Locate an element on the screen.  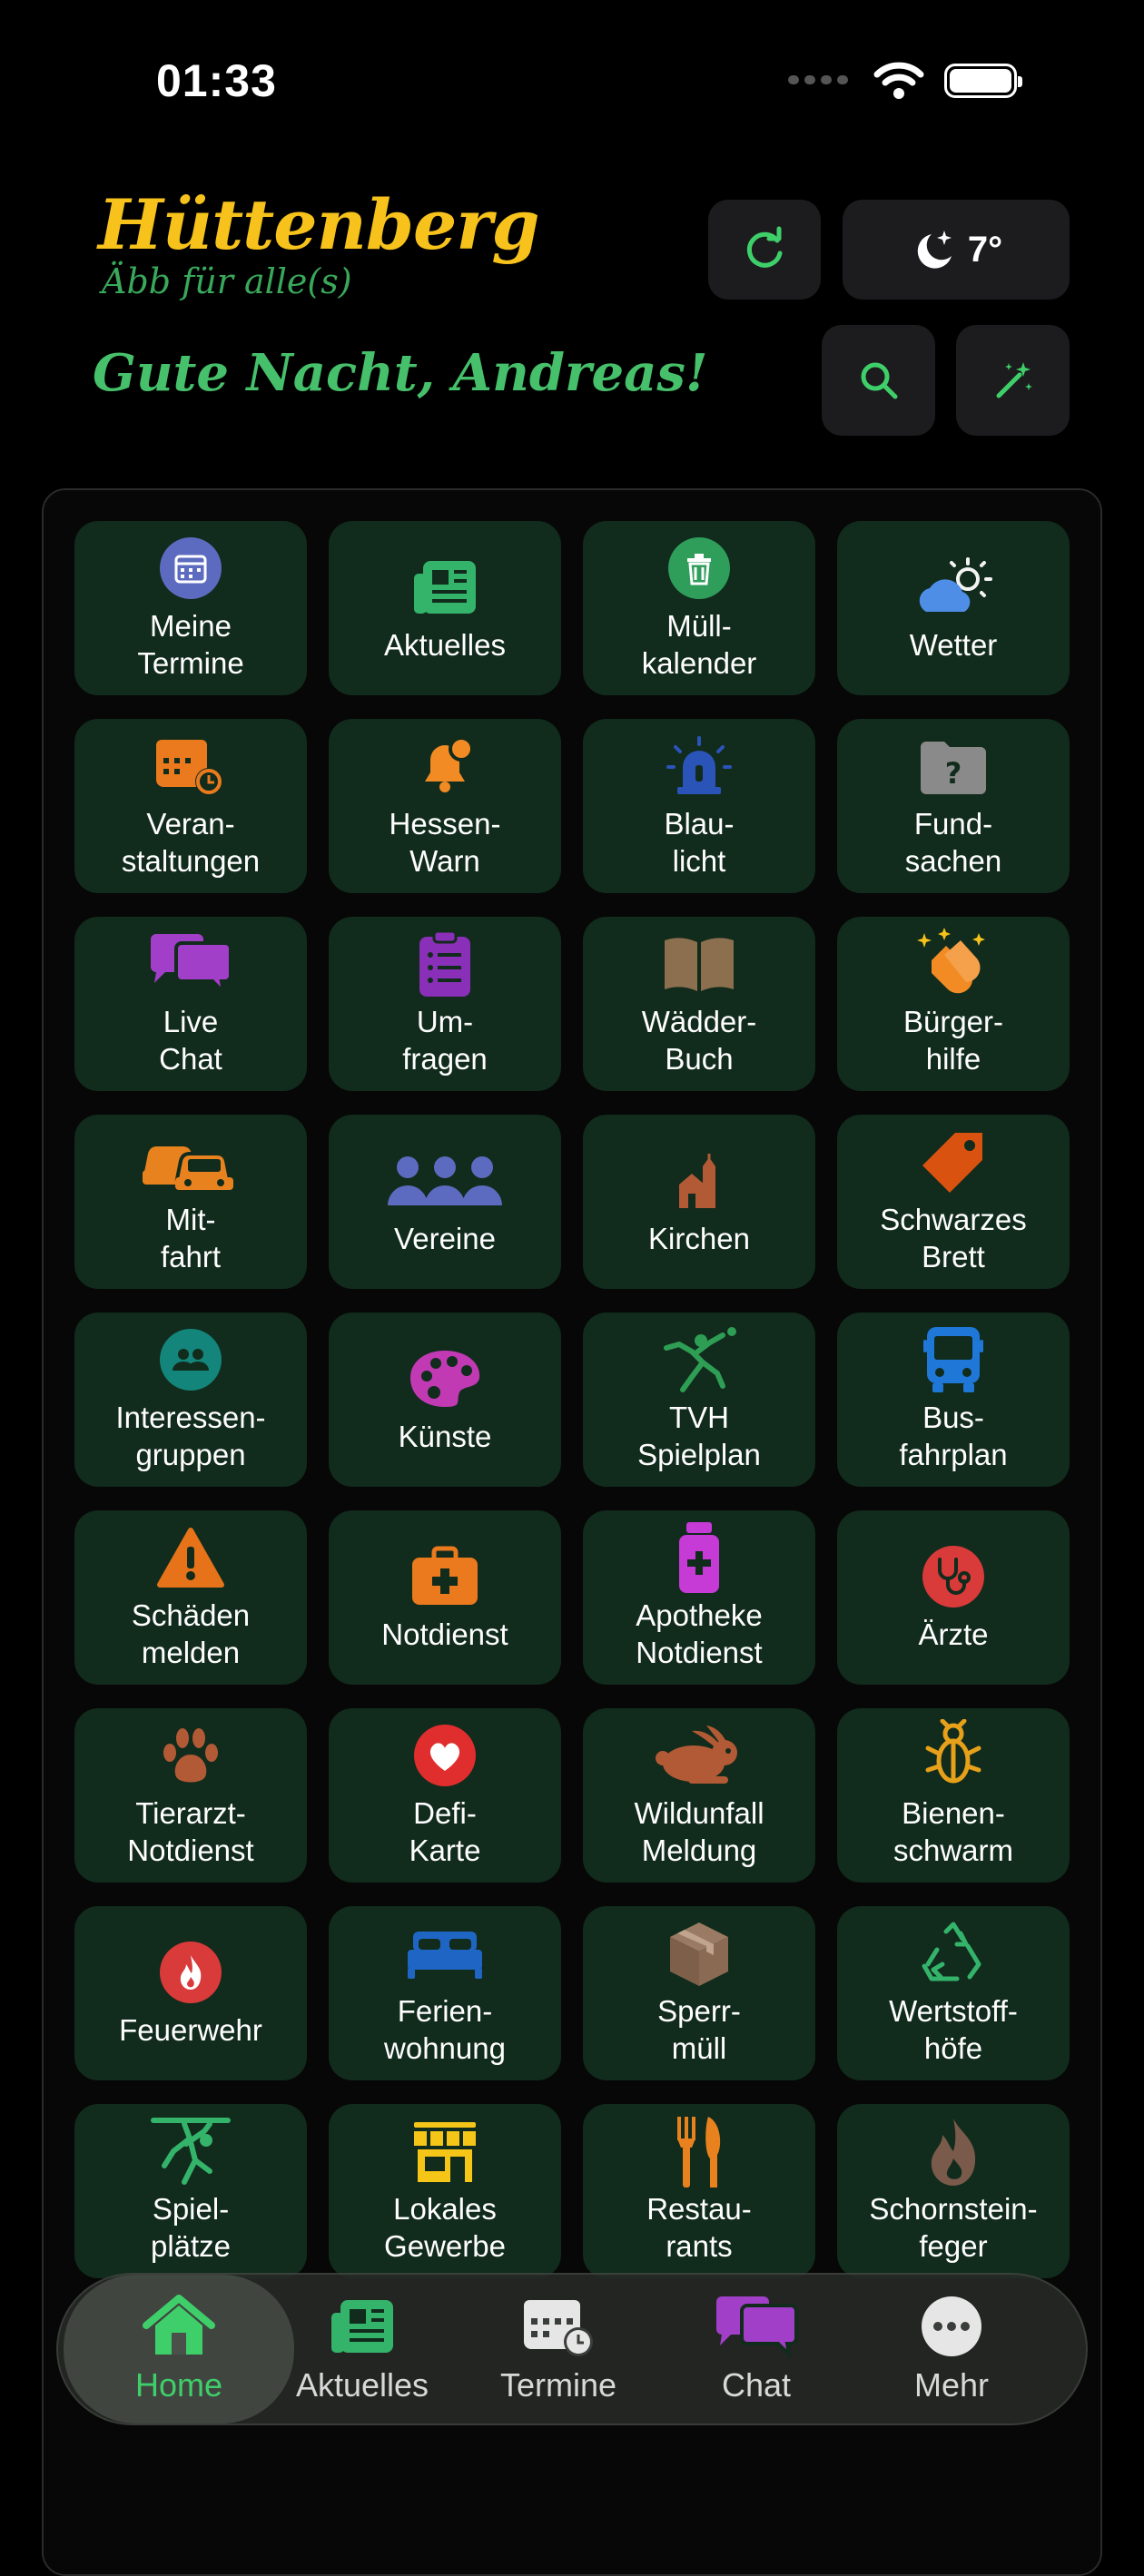
tile-9: Live Chat is located at coordinates (190, 1004).